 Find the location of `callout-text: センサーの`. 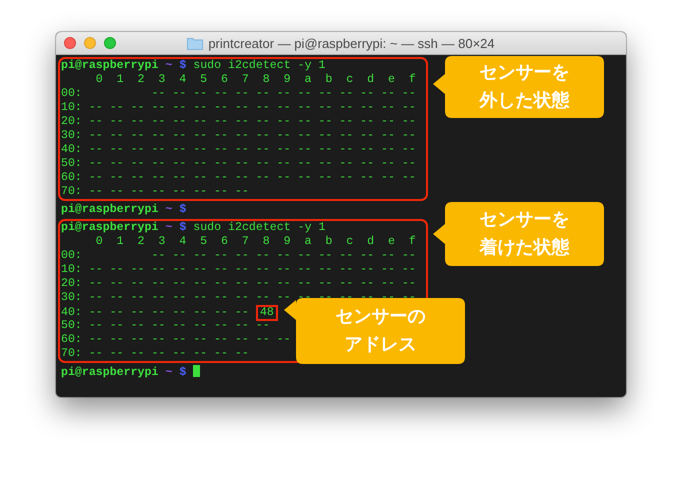

callout-text: センサーの is located at coordinates (381, 317).